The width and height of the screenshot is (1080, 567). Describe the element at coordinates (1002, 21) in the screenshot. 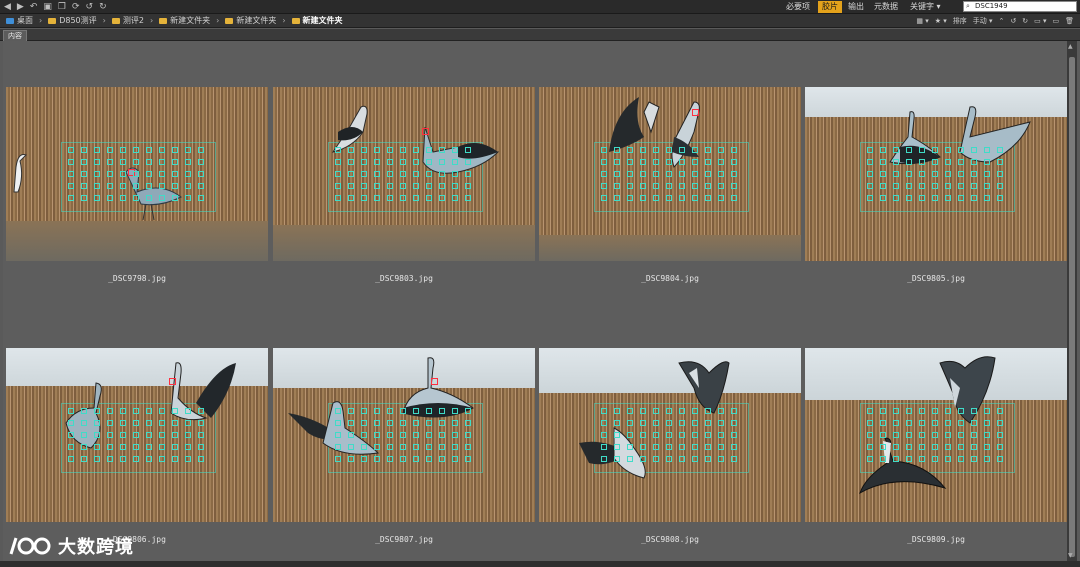

I see `sort-ascending-icon: ⌃` at that location.